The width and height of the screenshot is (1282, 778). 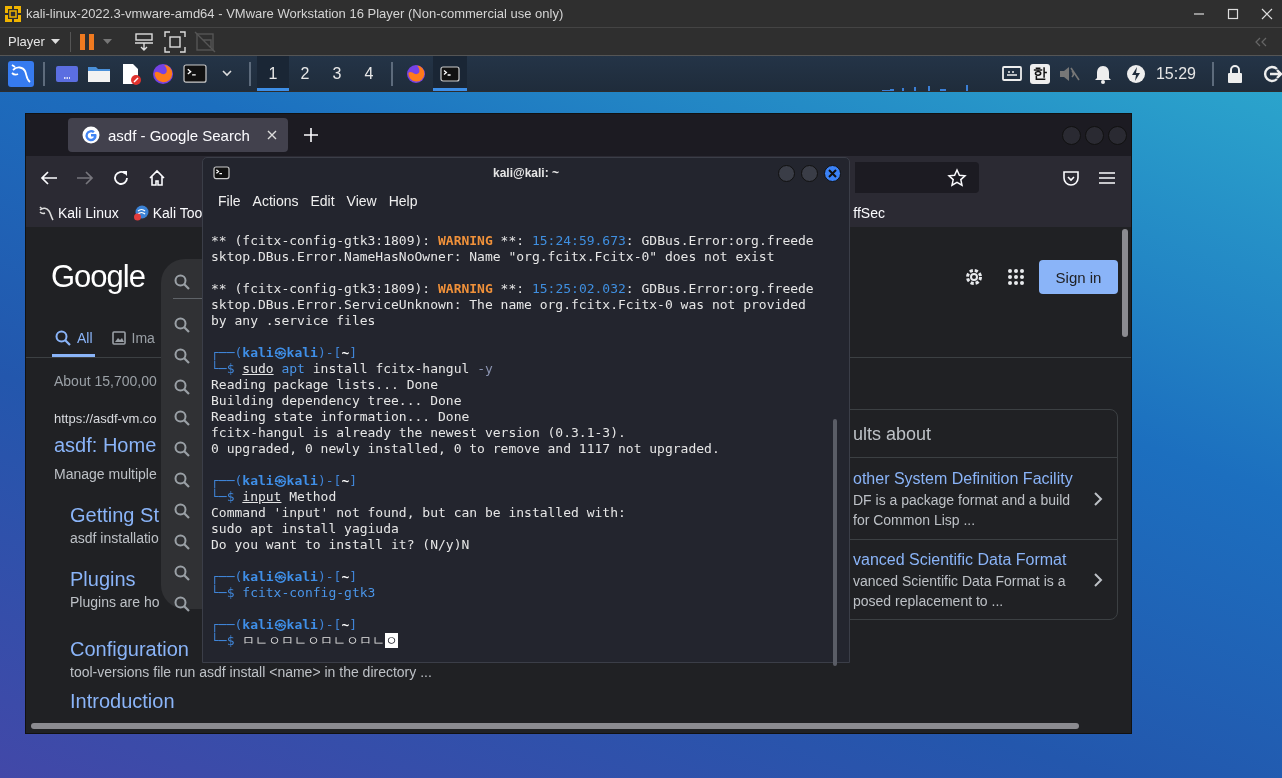 What do you see at coordinates (305, 640) in the screenshot?
I see `terminal-line: └─$ ㅁㄴㅇㅁㄴㅇㅁㄴㅇㅁㄴ ㅇ` at bounding box center [305, 640].